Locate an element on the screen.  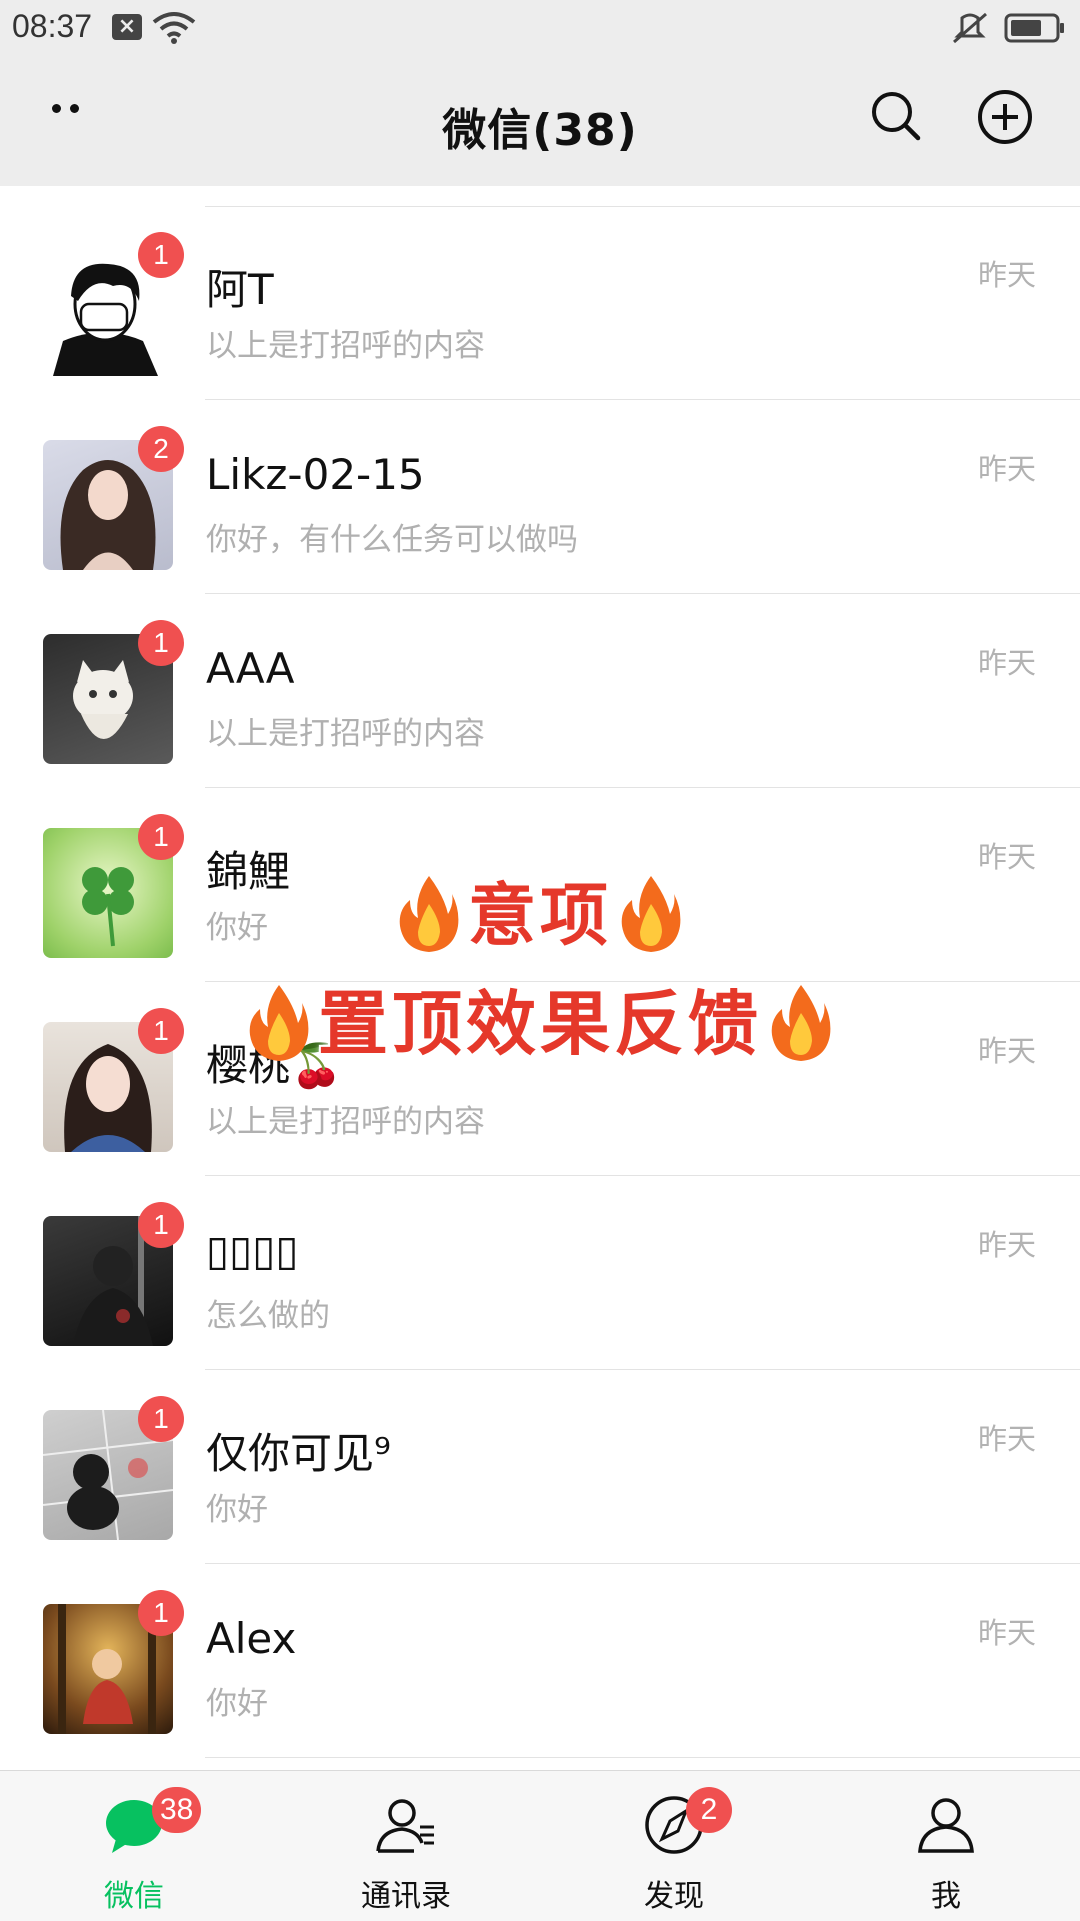
notification-x-icon: × is located at coordinates (127, 27).